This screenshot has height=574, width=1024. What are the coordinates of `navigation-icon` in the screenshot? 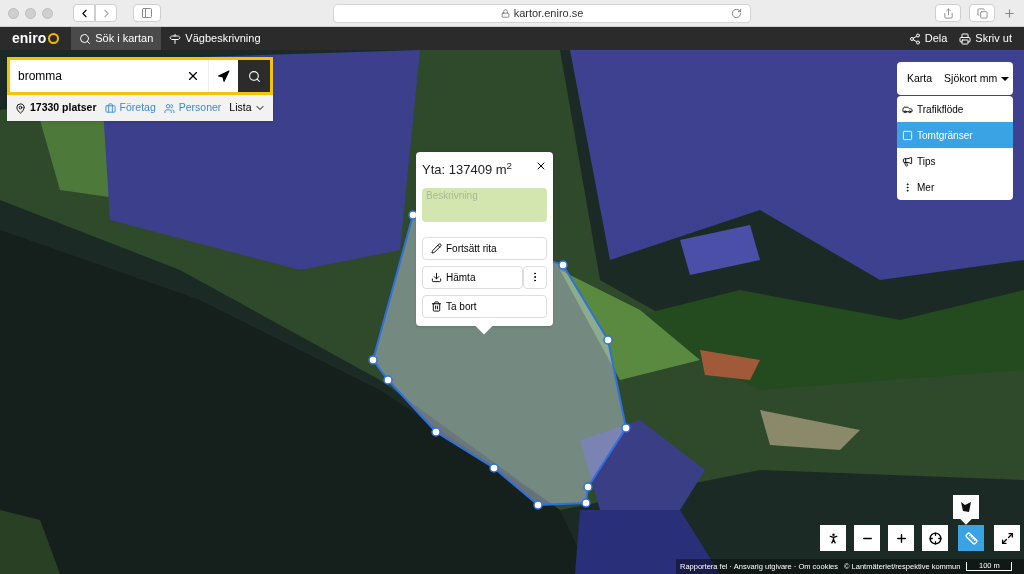 It's located at (223, 76).